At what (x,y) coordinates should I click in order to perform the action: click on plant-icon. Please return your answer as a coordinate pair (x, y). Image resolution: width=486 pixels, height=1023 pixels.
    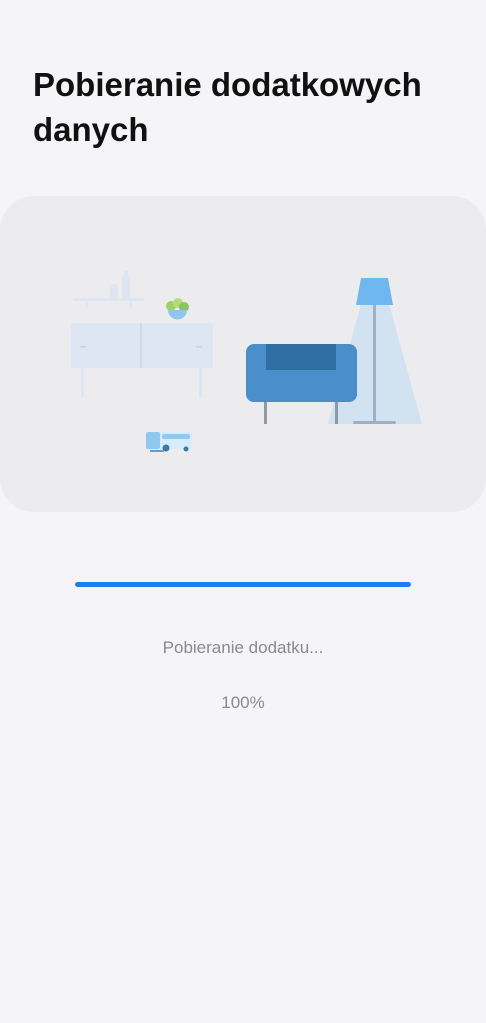
    Looking at the image, I should click on (177, 309).